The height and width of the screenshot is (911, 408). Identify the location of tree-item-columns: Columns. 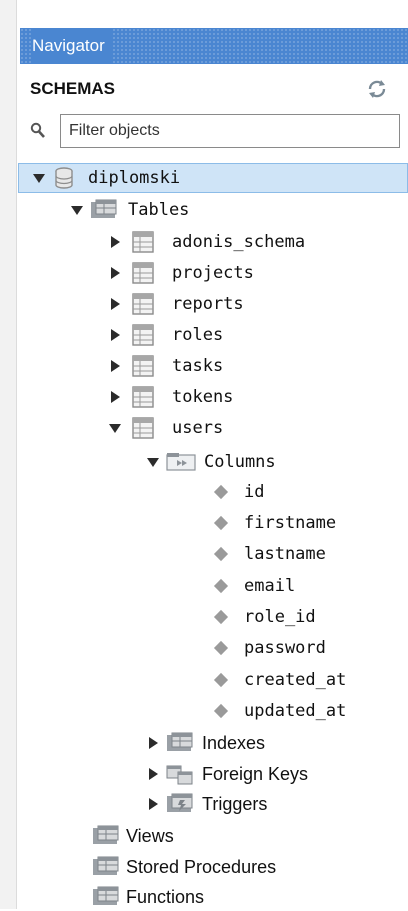
(211, 462).